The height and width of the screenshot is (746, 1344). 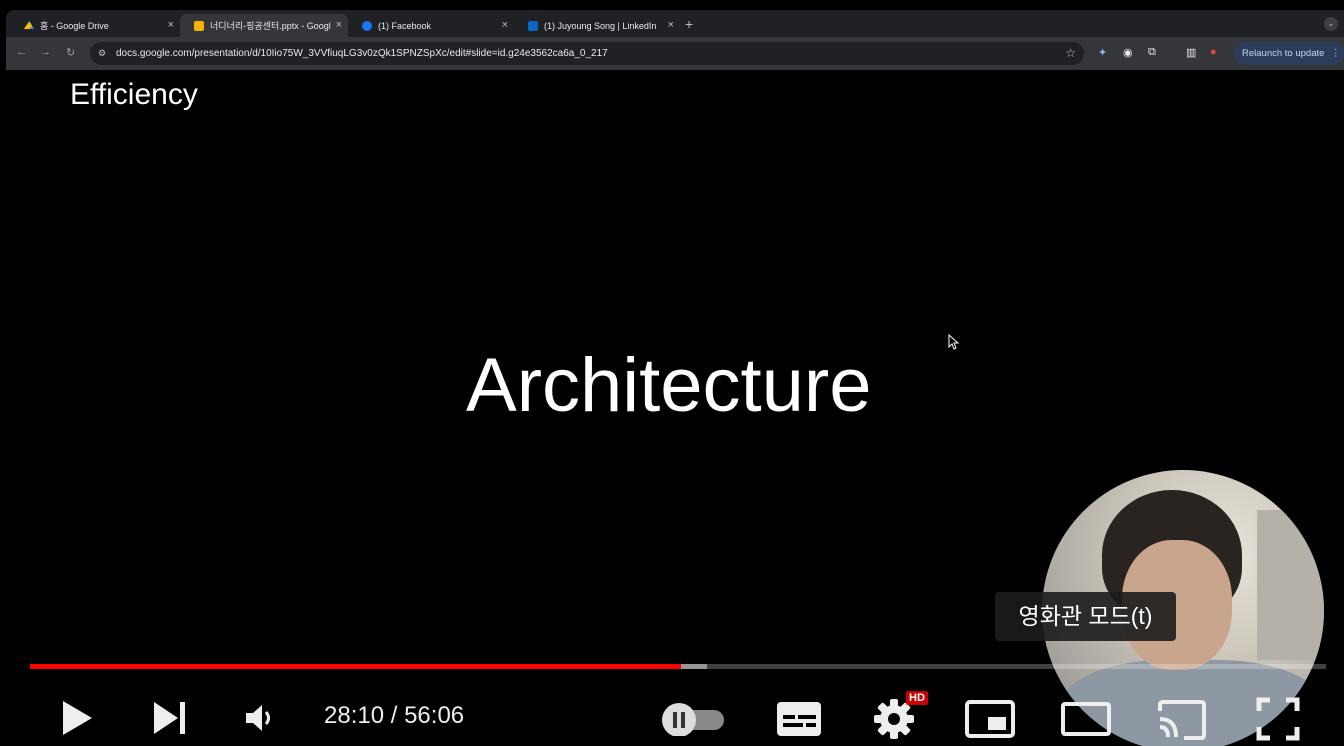 I want to click on tab-title: (1) Facebook, so click(x=405, y=25).